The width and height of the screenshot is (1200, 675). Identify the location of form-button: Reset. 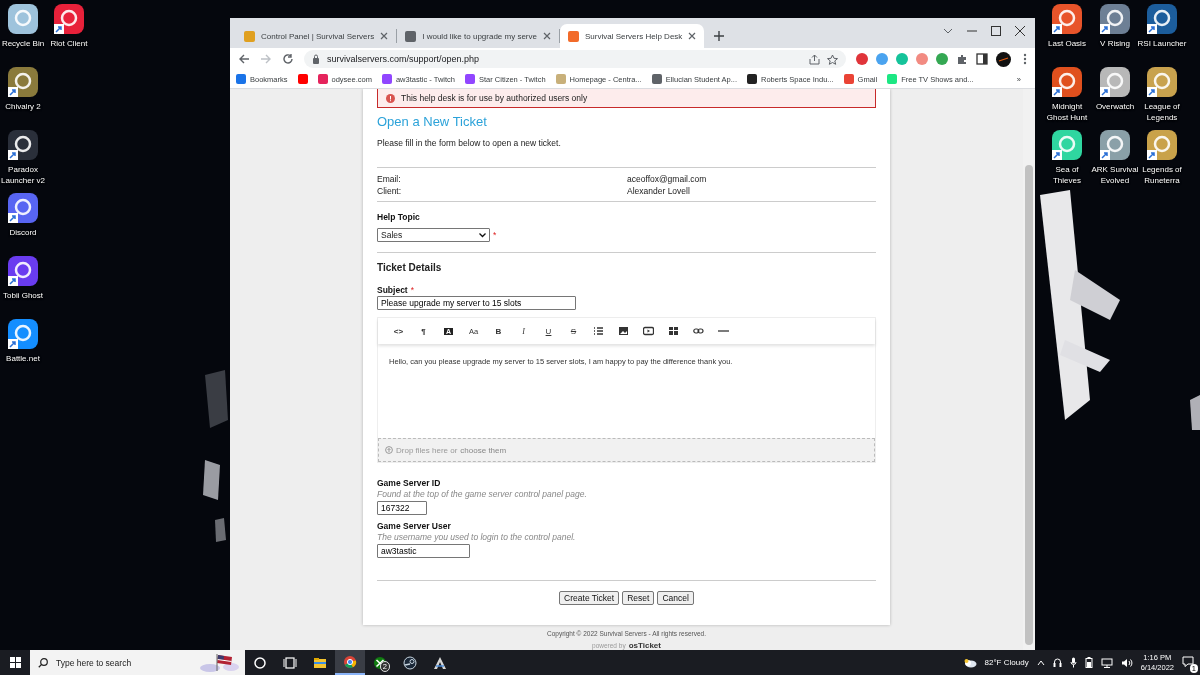
(638, 598).